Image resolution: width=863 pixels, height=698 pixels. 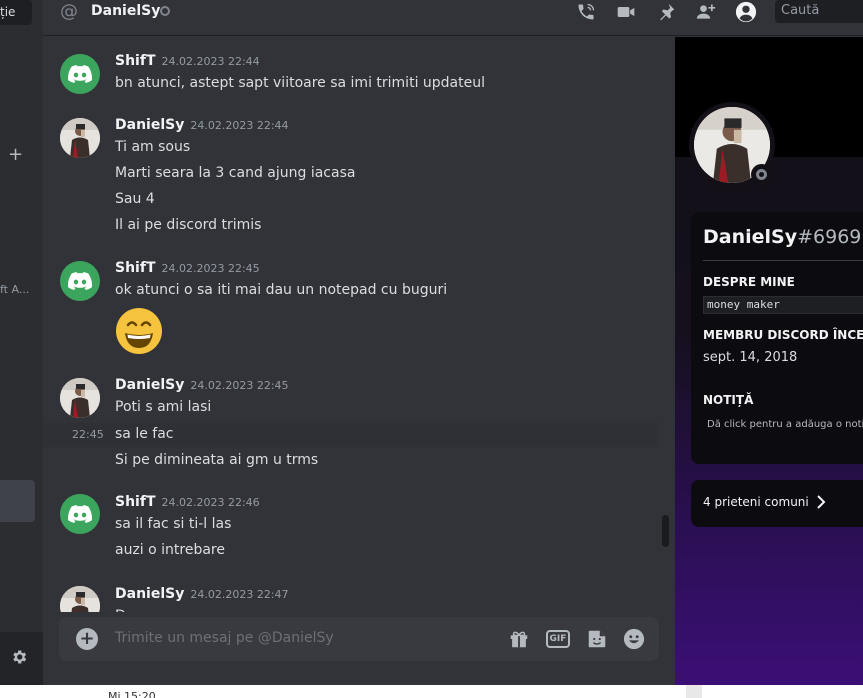 What do you see at coordinates (88, 434) in the screenshot?
I see `hover-timestamp: 22:45` at bounding box center [88, 434].